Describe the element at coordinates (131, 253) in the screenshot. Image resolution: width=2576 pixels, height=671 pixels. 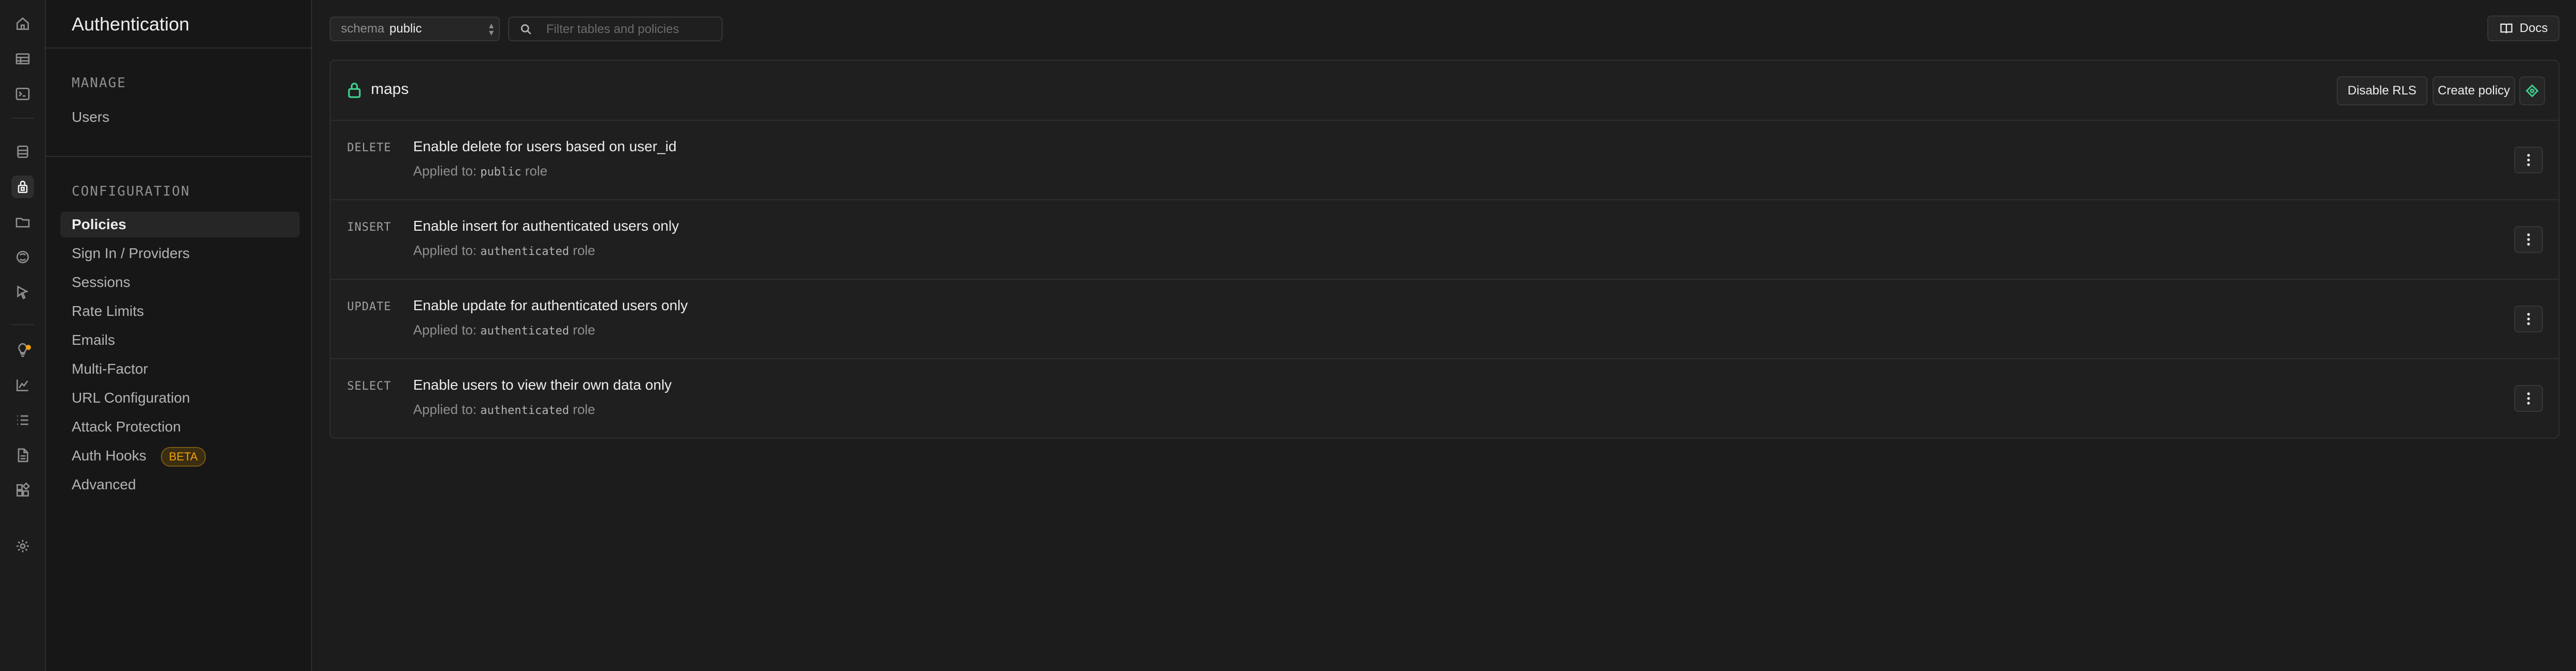
I see `sidebar-item-label: Sign In / Providers` at that location.